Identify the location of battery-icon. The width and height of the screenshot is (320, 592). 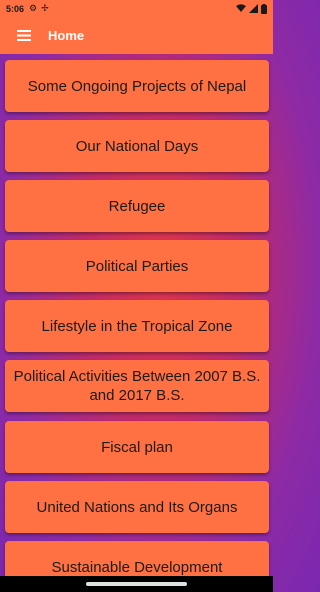
(264, 8).